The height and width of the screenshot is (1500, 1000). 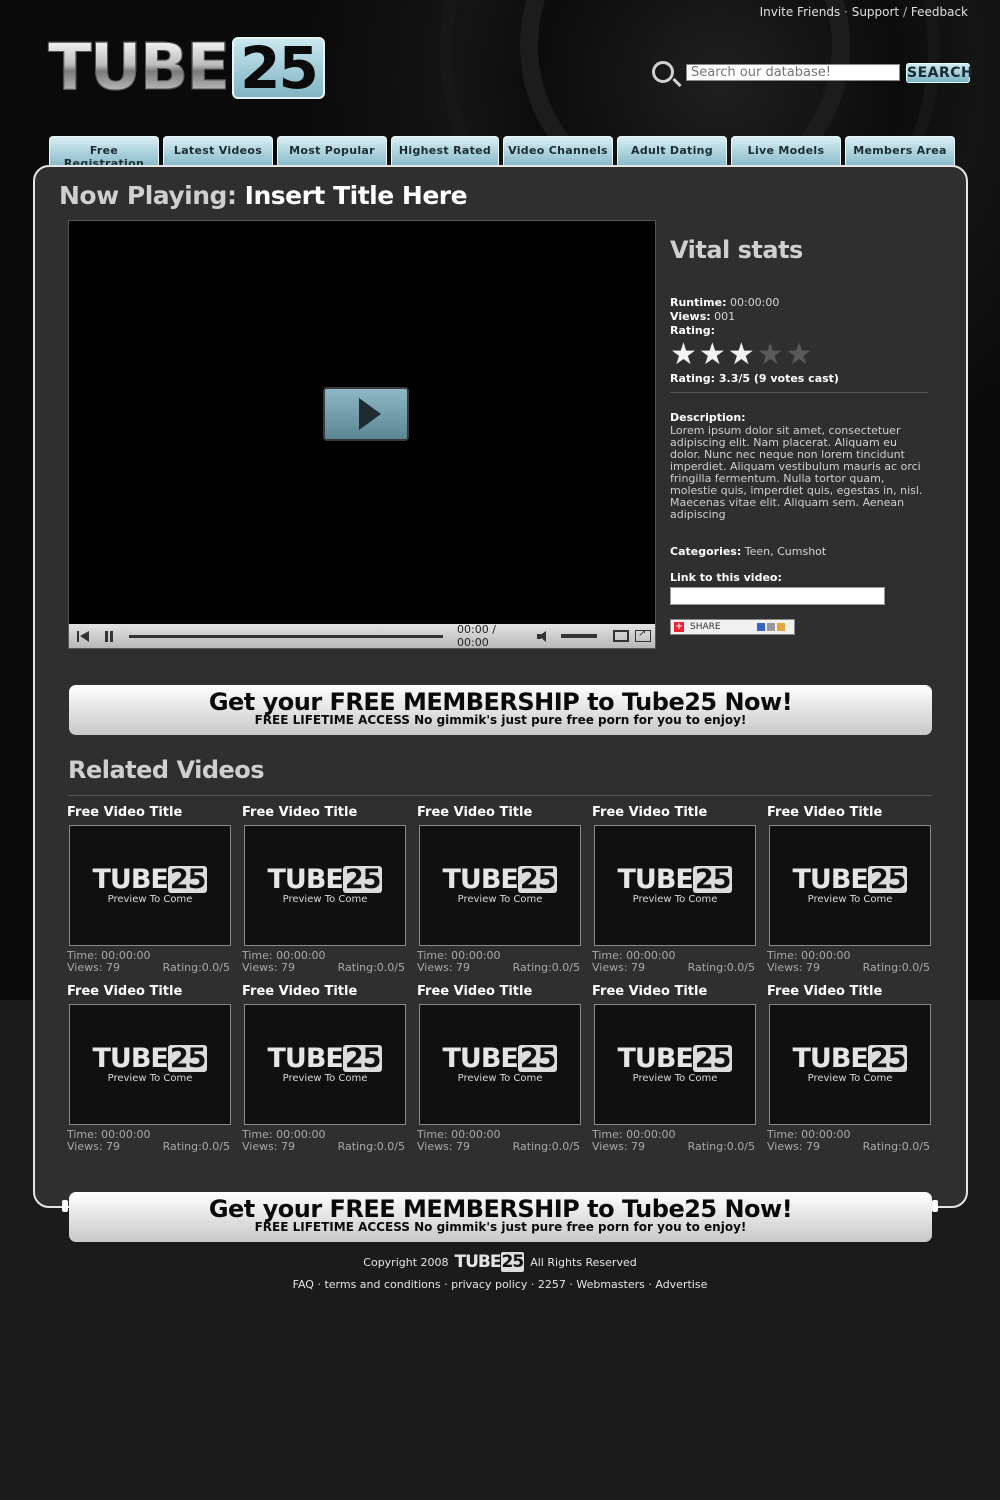 I want to click on previous-icon, so click(x=83, y=636).